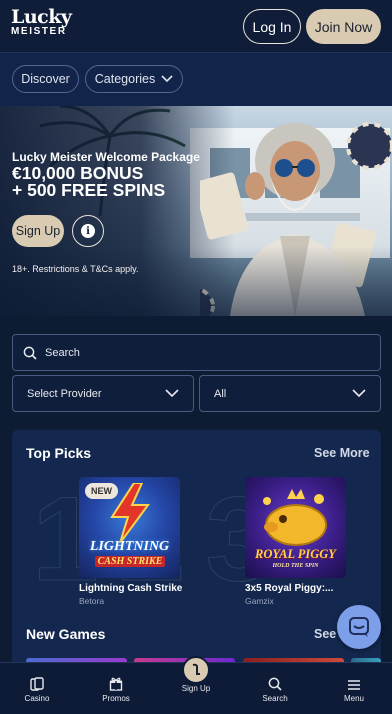 Image resolution: width=392 pixels, height=714 pixels. Describe the element at coordinates (103, 393) in the screenshot. I see `provider-select: Select Provider` at that location.